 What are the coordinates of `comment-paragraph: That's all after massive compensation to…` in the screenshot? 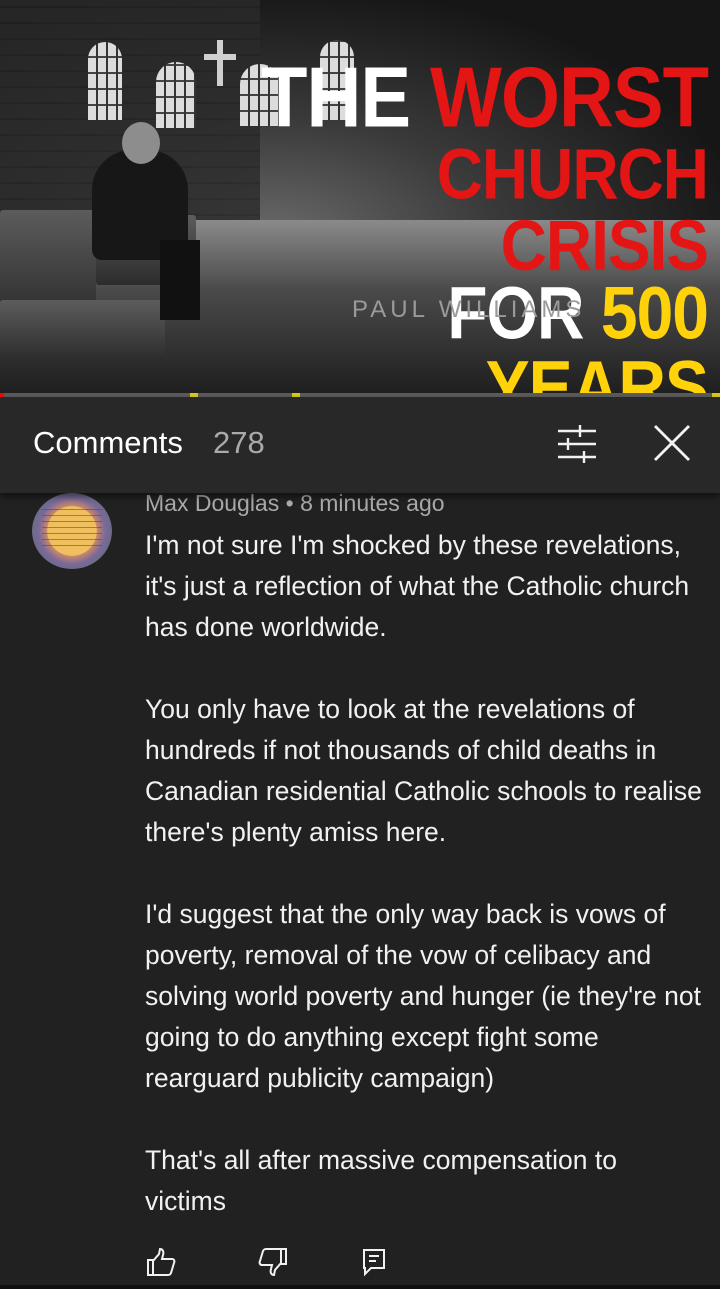 It's located at (381, 1180).